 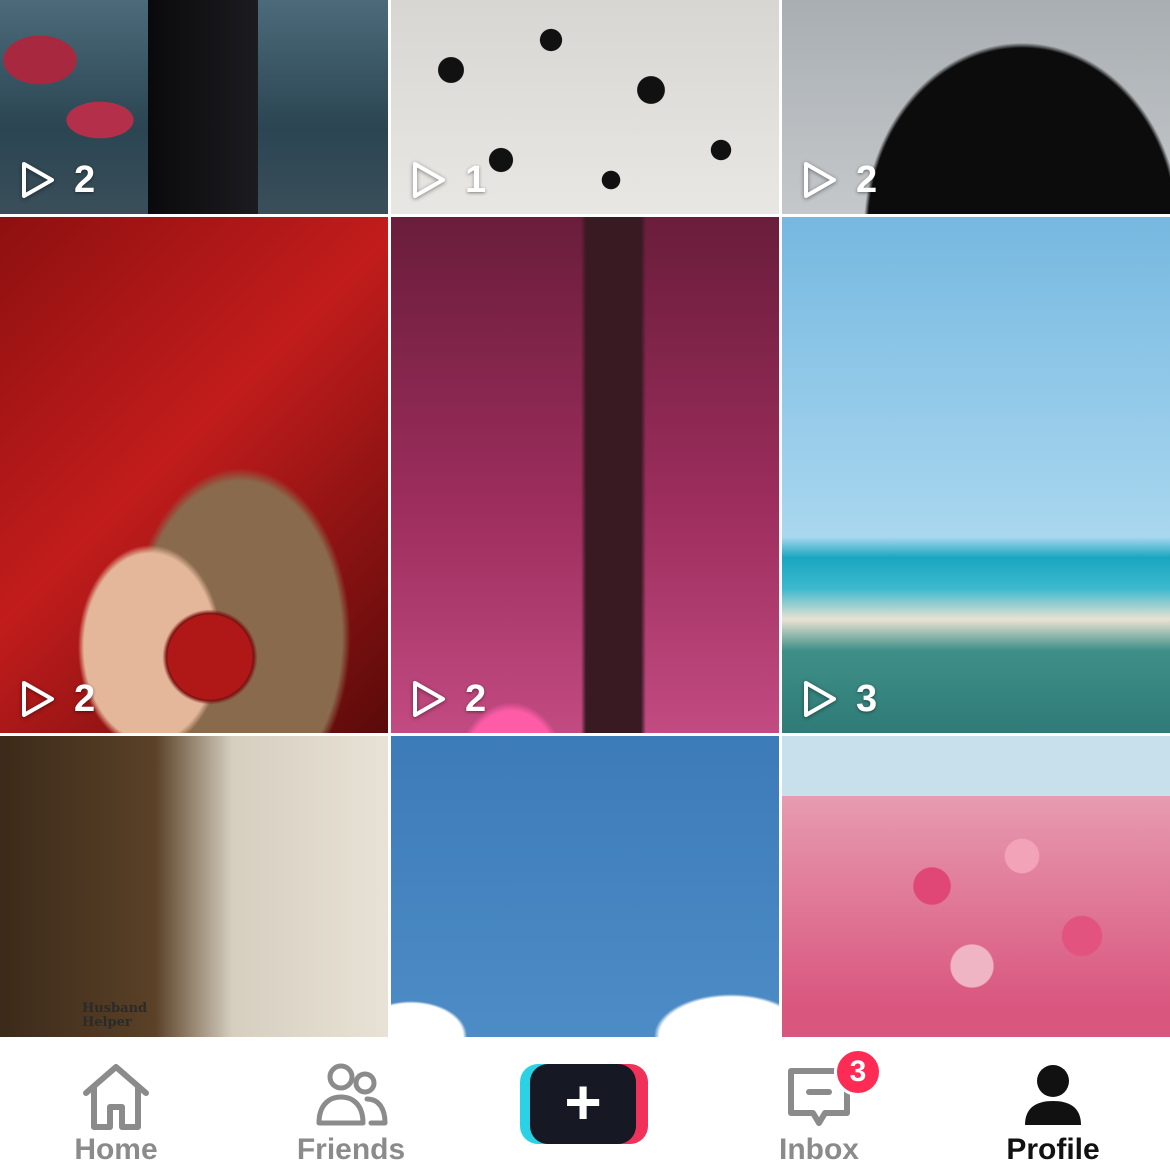 What do you see at coordinates (976, 107) in the screenshot?
I see `video-thumbnail-3: 2` at bounding box center [976, 107].